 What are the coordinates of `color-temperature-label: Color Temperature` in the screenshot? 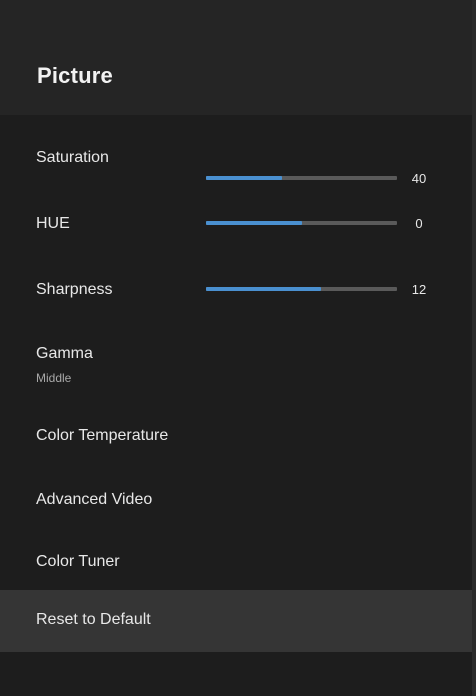 It's located at (102, 435).